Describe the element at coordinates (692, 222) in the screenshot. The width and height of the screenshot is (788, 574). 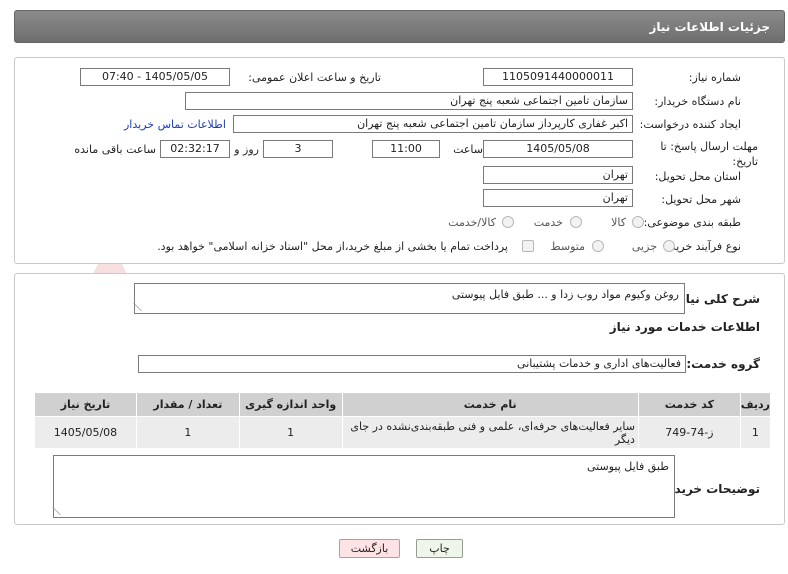
I see `category-label: طبقه بندی موضوعی:` at that location.